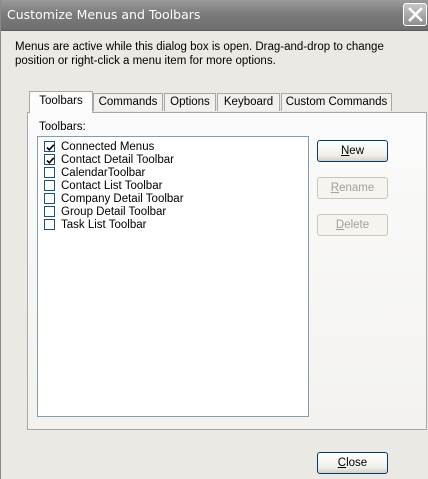 The width and height of the screenshot is (428, 479). Describe the element at coordinates (174, 212) in the screenshot. I see `toolbar-item-group-detail: Group Detail Toolbar` at that location.